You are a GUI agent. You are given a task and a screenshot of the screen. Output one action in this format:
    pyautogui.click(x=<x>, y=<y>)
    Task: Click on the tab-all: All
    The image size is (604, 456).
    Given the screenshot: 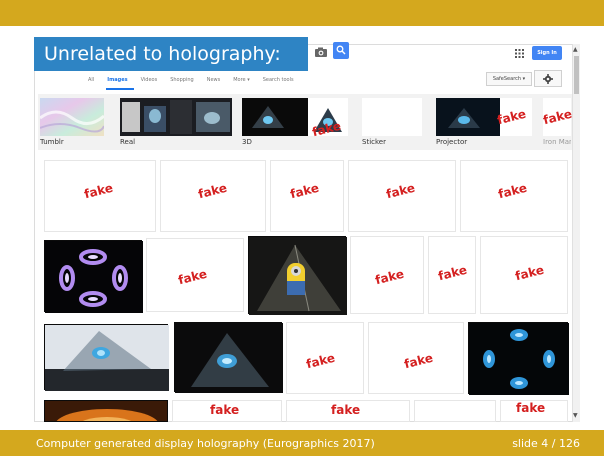 What is the action you would take?
    pyautogui.click(x=91, y=80)
    